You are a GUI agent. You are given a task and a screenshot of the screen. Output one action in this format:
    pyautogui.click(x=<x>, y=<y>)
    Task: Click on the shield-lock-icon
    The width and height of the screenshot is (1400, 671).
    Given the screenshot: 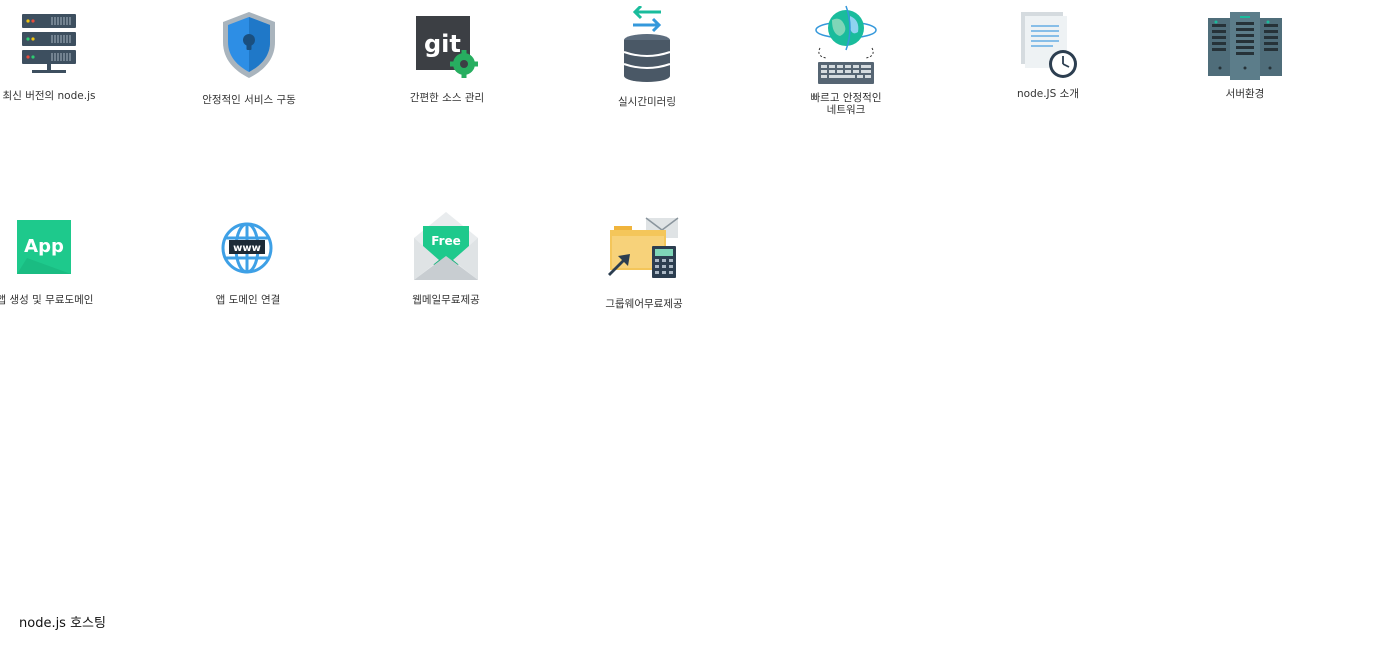 What is the action you would take?
    pyautogui.click(x=249, y=45)
    